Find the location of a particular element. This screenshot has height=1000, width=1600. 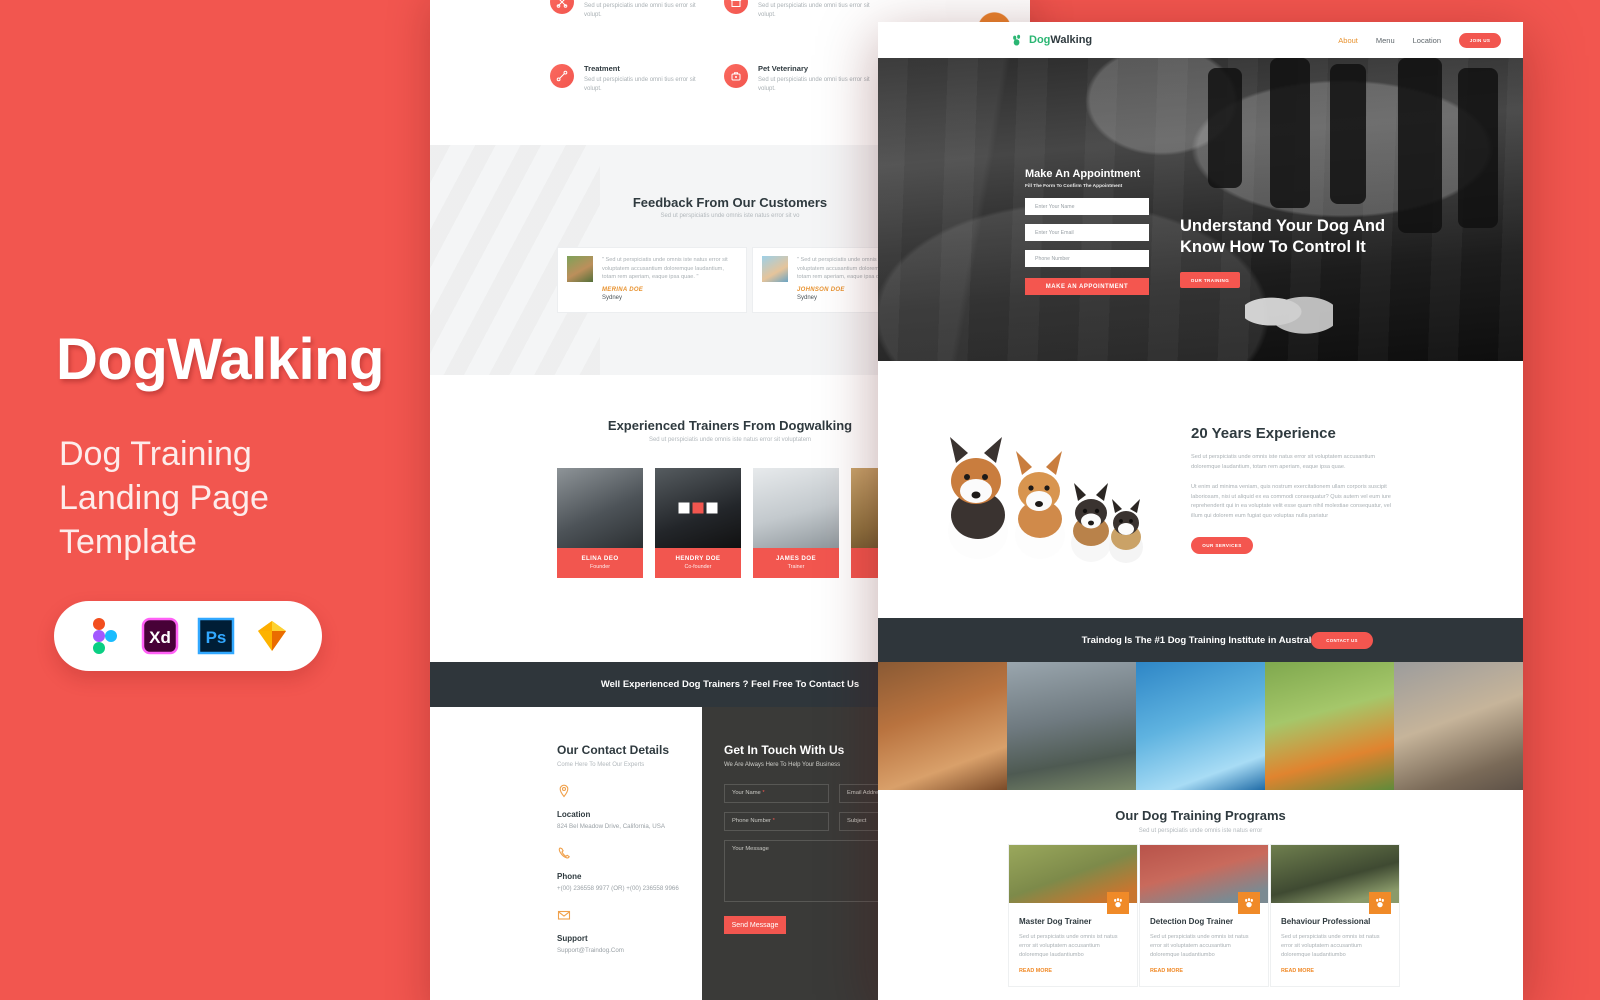

gallery-photo-autumn-walk is located at coordinates (942, 726).